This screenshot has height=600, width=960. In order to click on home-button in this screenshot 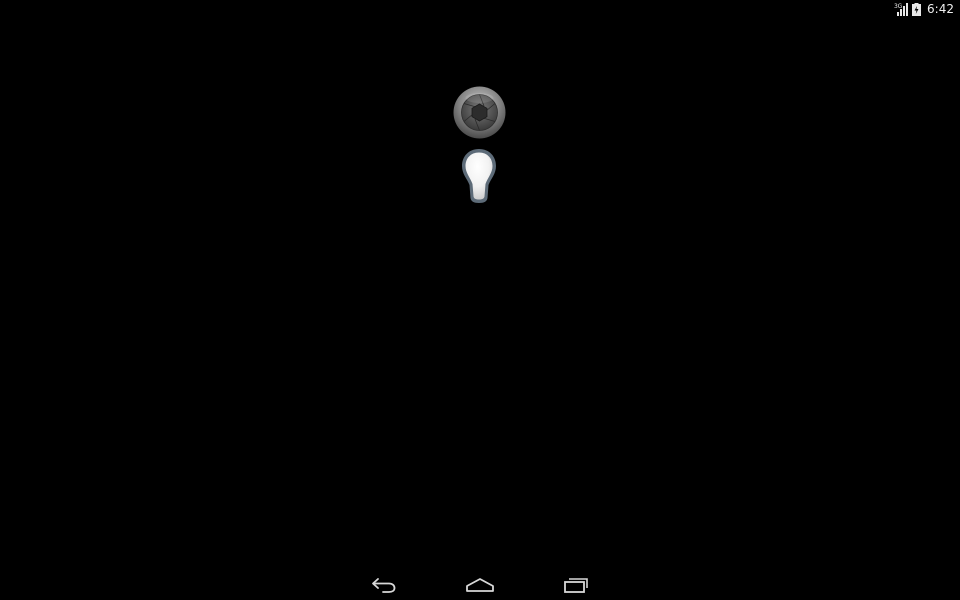, I will do `click(480, 585)`.